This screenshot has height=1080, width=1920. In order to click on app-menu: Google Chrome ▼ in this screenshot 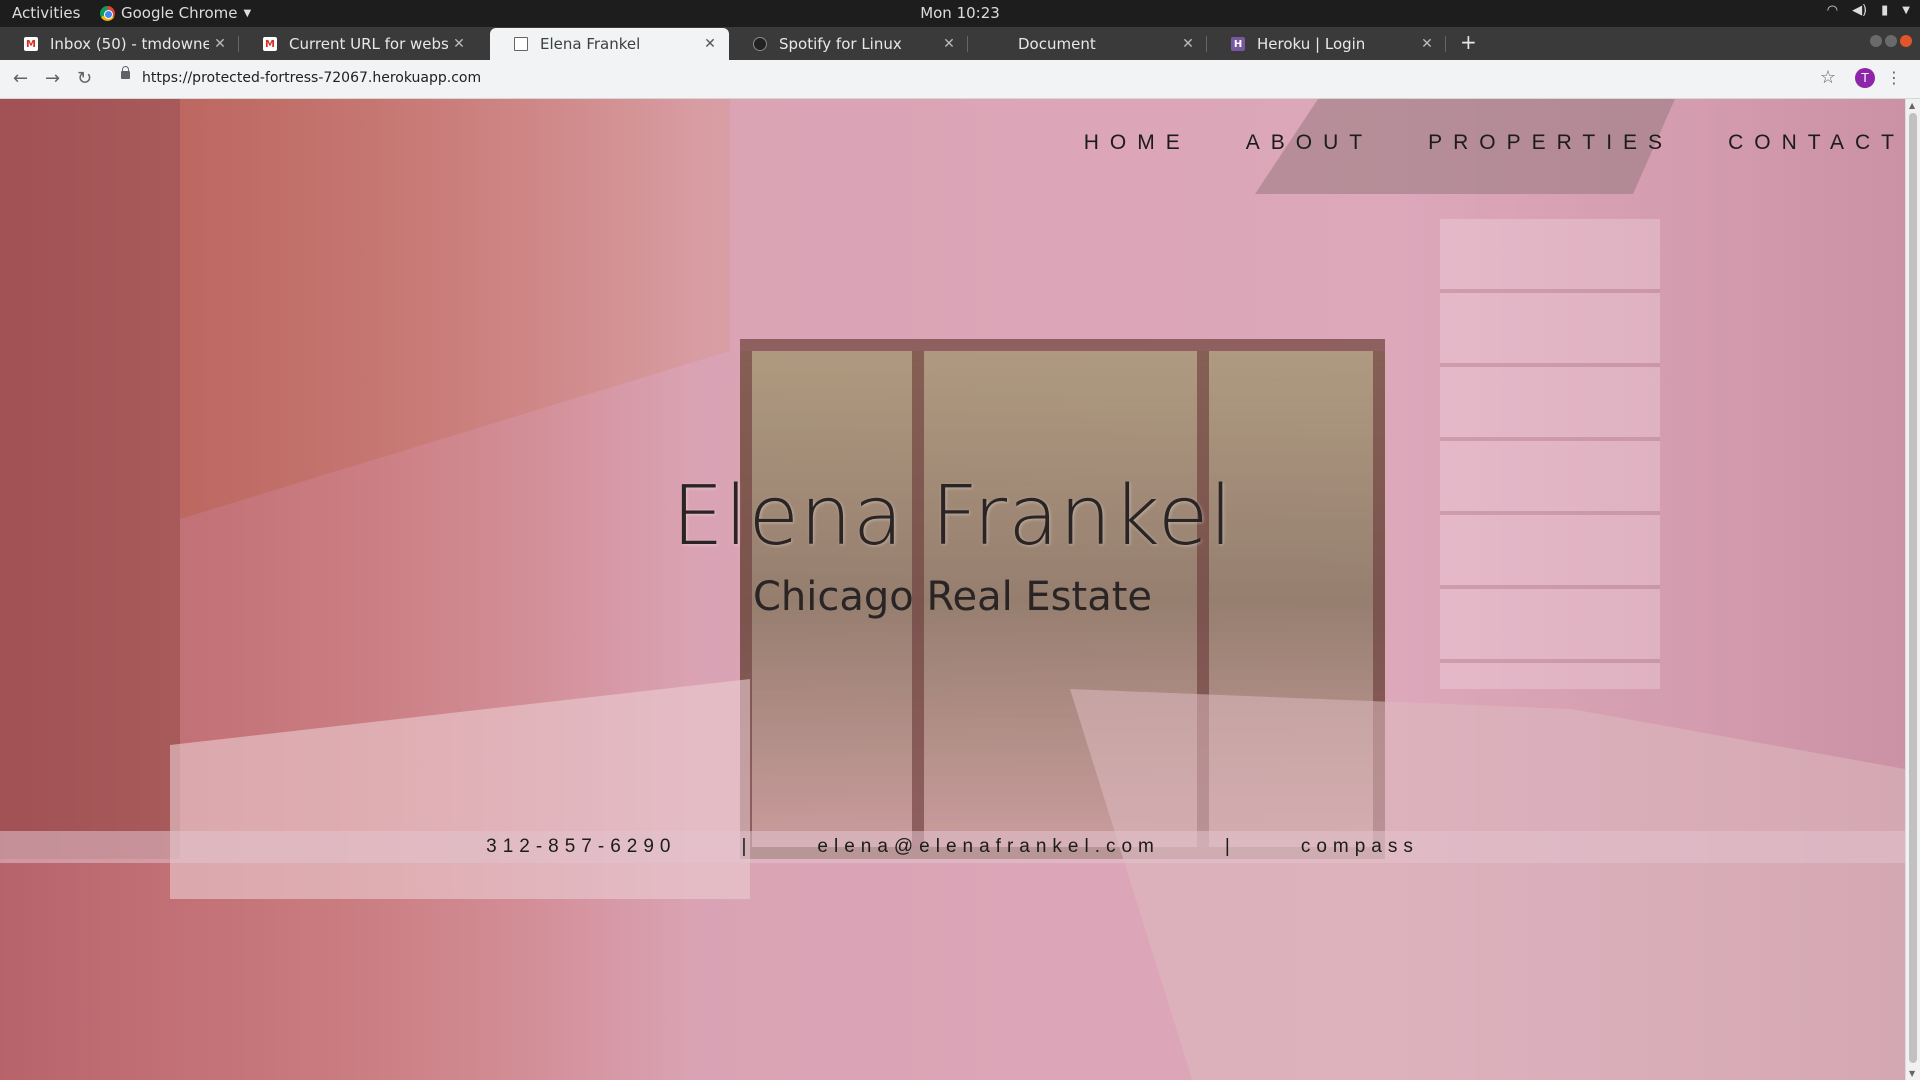, I will do `click(175, 13)`.